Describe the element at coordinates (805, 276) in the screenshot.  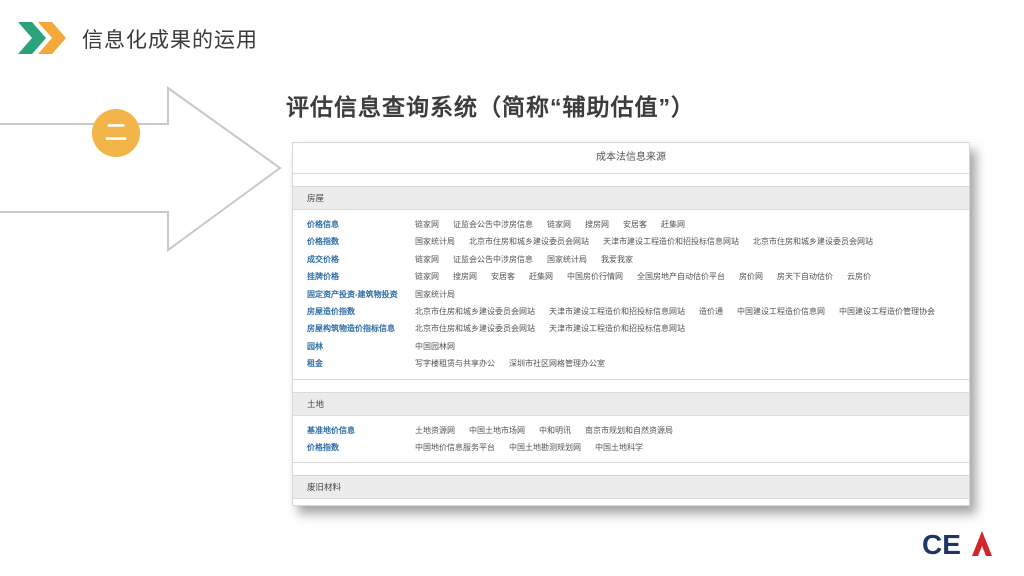
I see `source-link: 房天下自动估价` at that location.